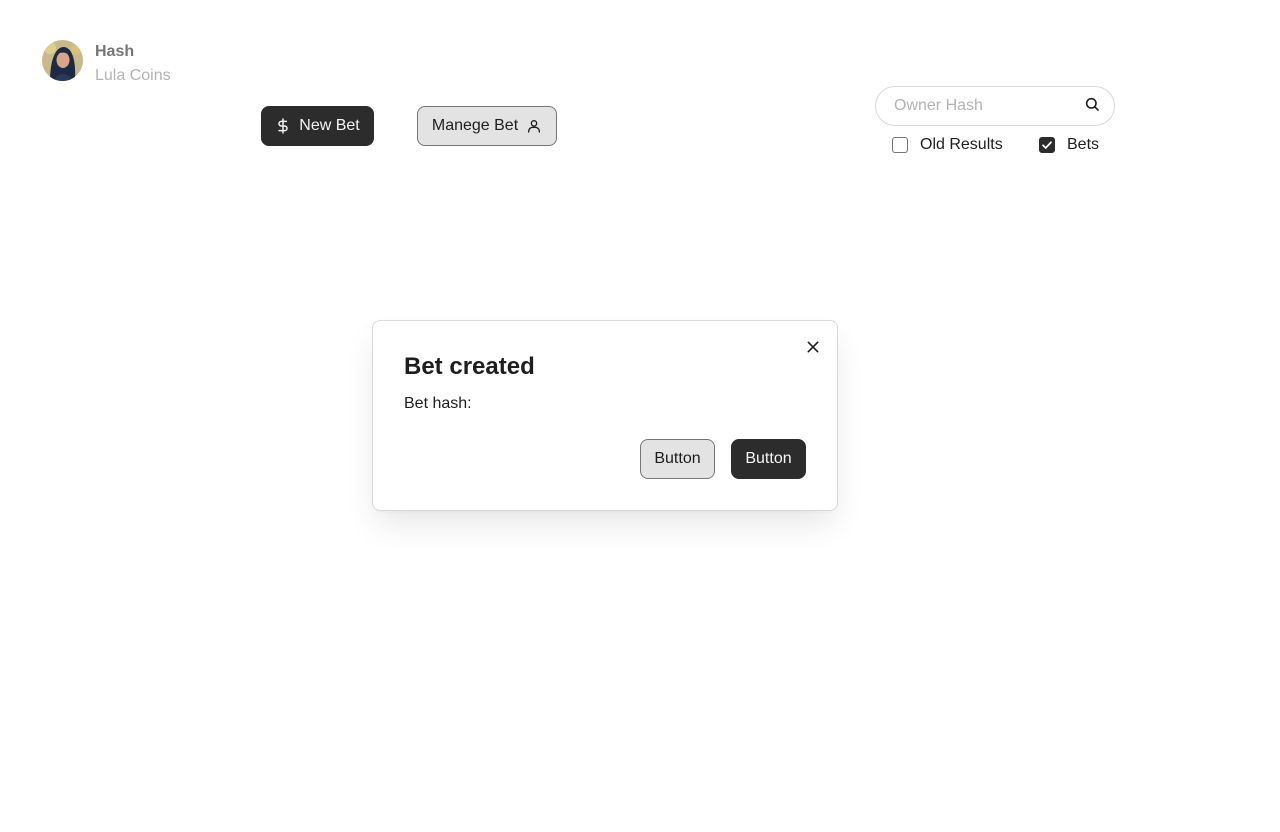 Image resolution: width=1280 pixels, height=832 pixels. Describe the element at coordinates (1083, 144) in the screenshot. I see `bets-label: Bets` at that location.